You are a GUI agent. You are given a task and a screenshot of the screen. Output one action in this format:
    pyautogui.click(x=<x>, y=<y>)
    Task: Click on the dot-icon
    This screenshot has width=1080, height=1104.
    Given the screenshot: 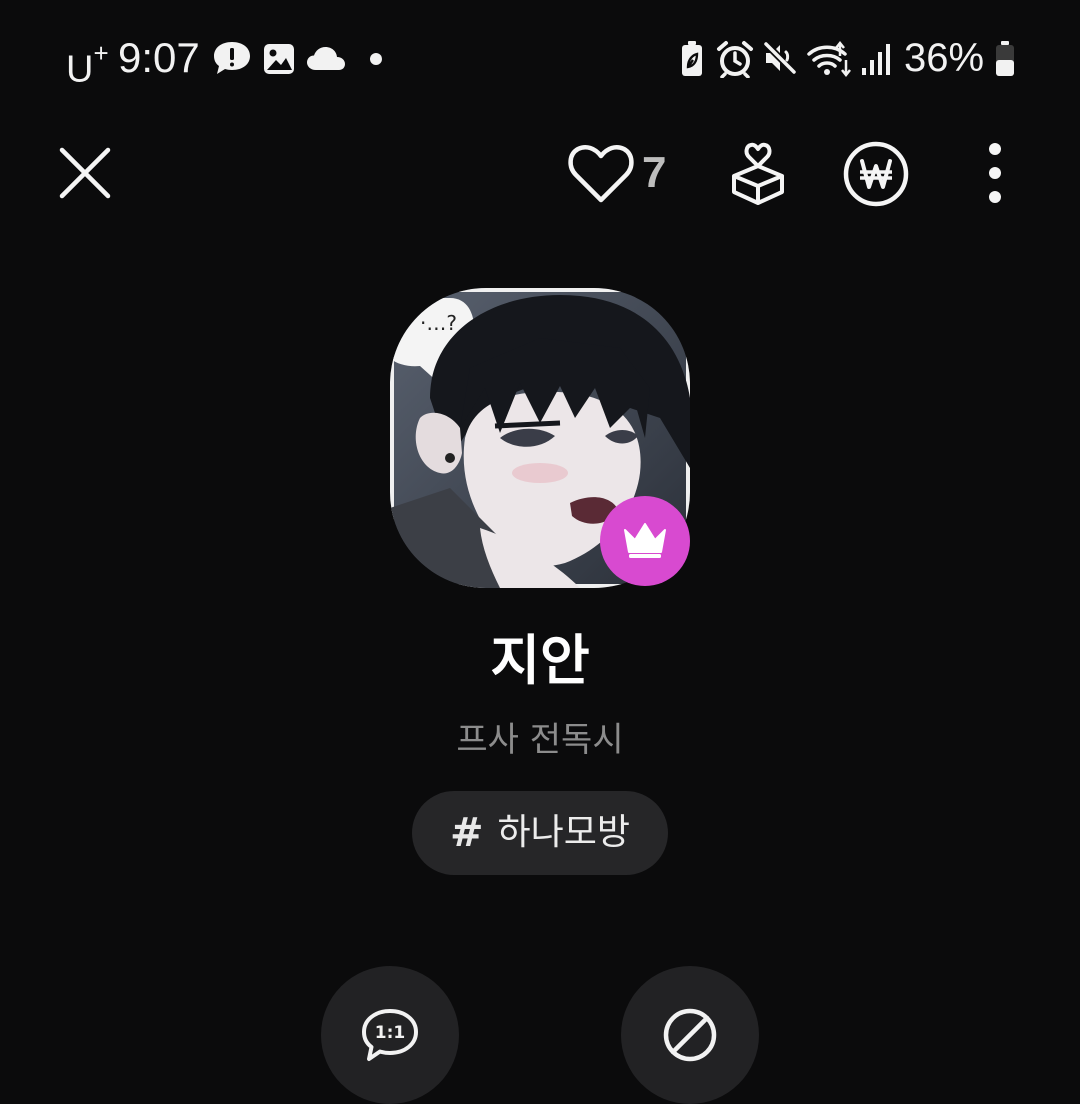 What is the action you would take?
    pyautogui.click(x=376, y=59)
    